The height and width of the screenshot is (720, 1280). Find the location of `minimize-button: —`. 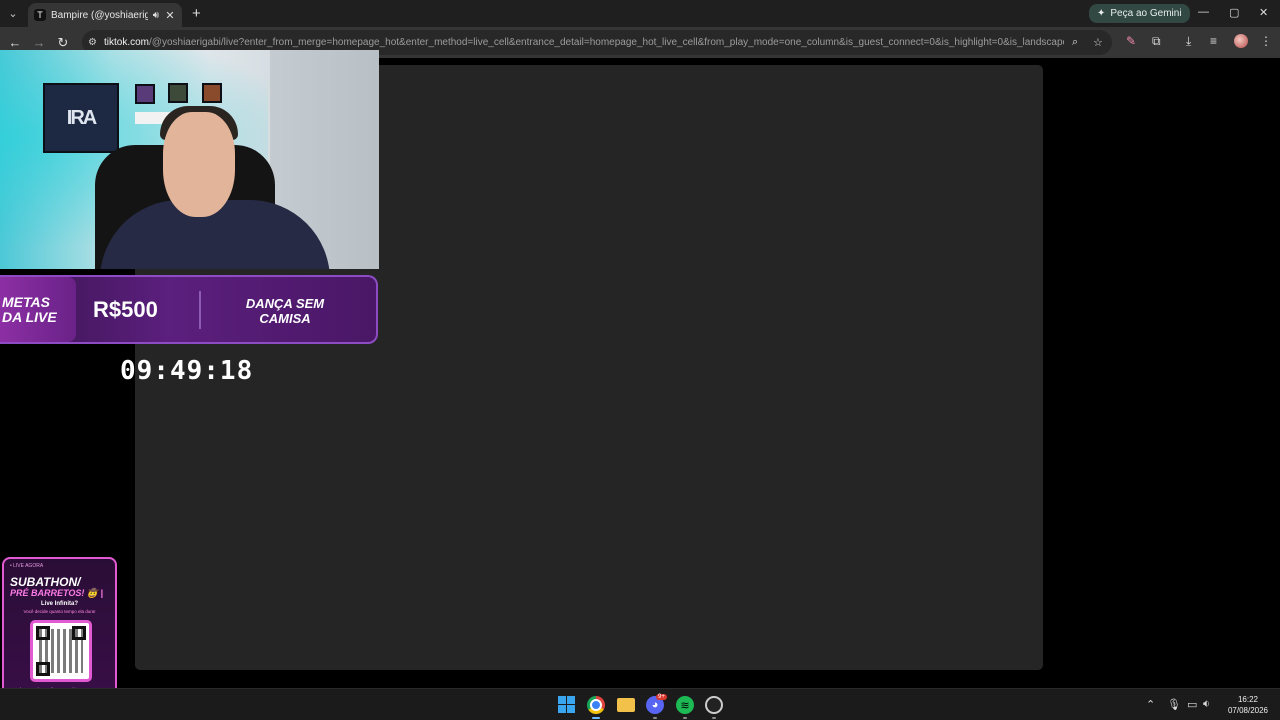

minimize-button: — is located at coordinates (1203, 12).